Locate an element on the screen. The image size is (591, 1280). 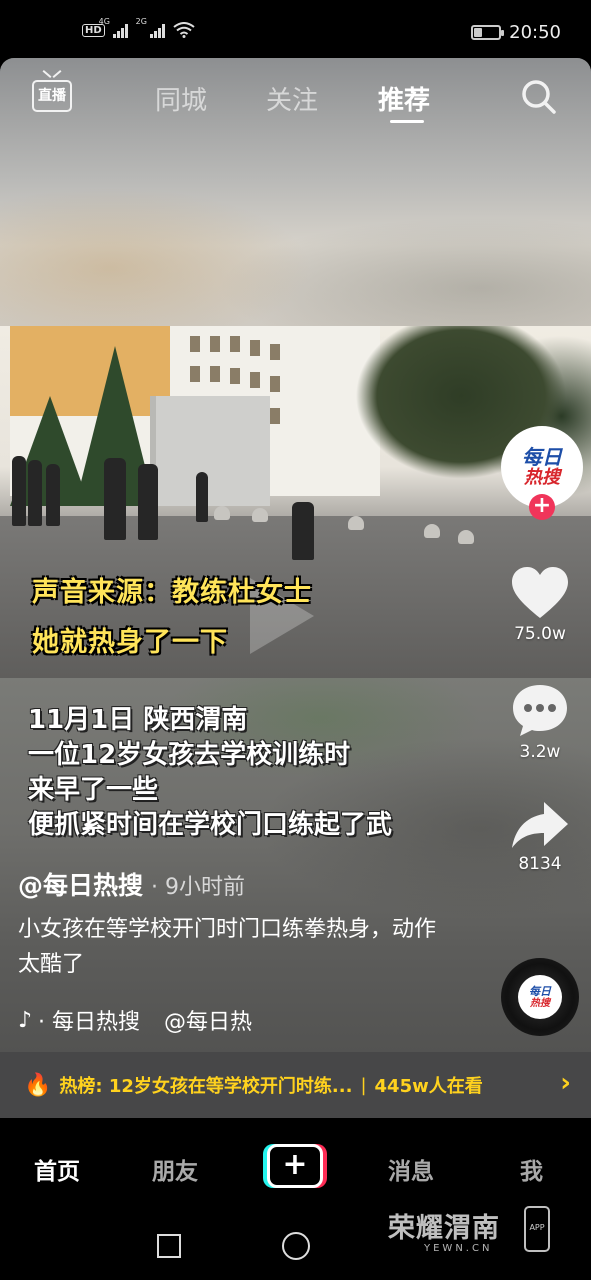
heart-icon is located at coordinates (540, 592).